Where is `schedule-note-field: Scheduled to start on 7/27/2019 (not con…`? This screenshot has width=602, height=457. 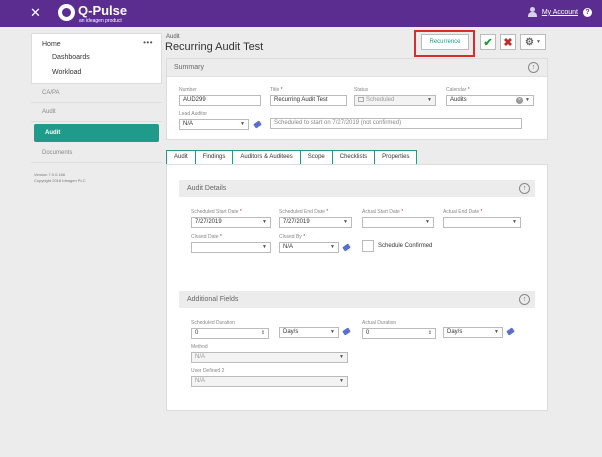 schedule-note-field: Scheduled to start on 7/27/2019 (not con… is located at coordinates (396, 123).